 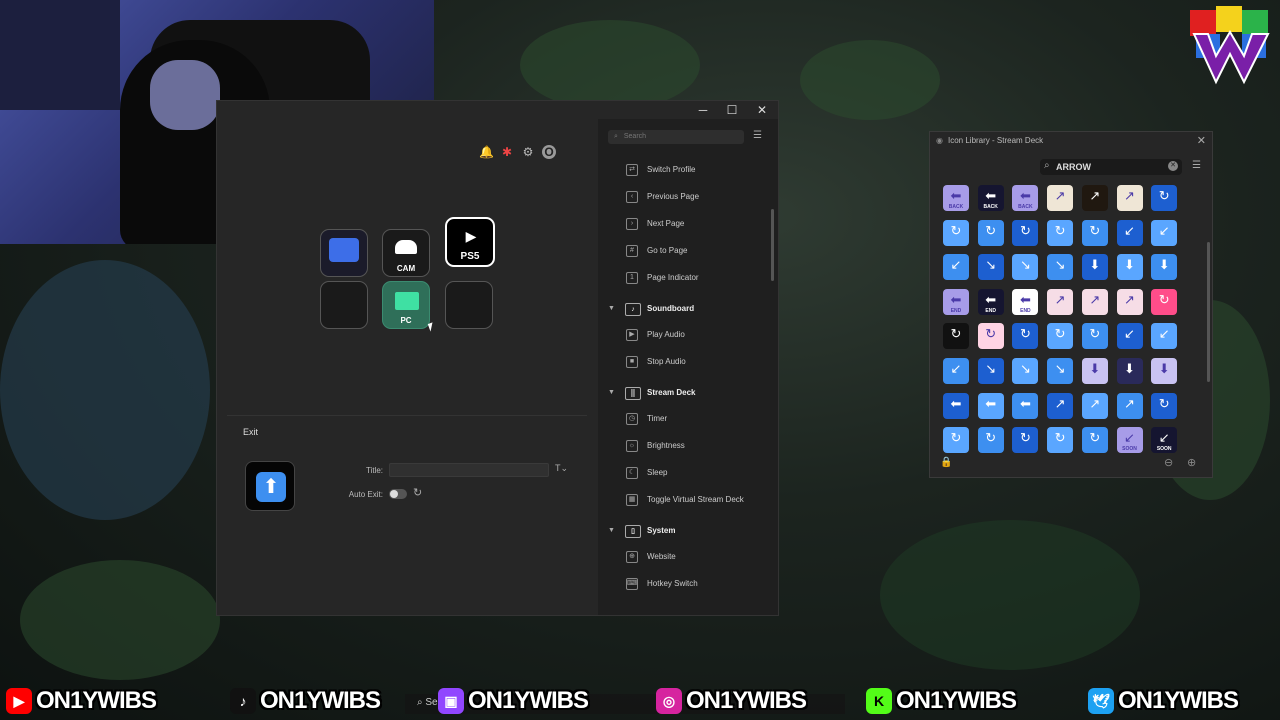 I want to click on action-category: ▼ ▯ System, so click(x=688, y=531).